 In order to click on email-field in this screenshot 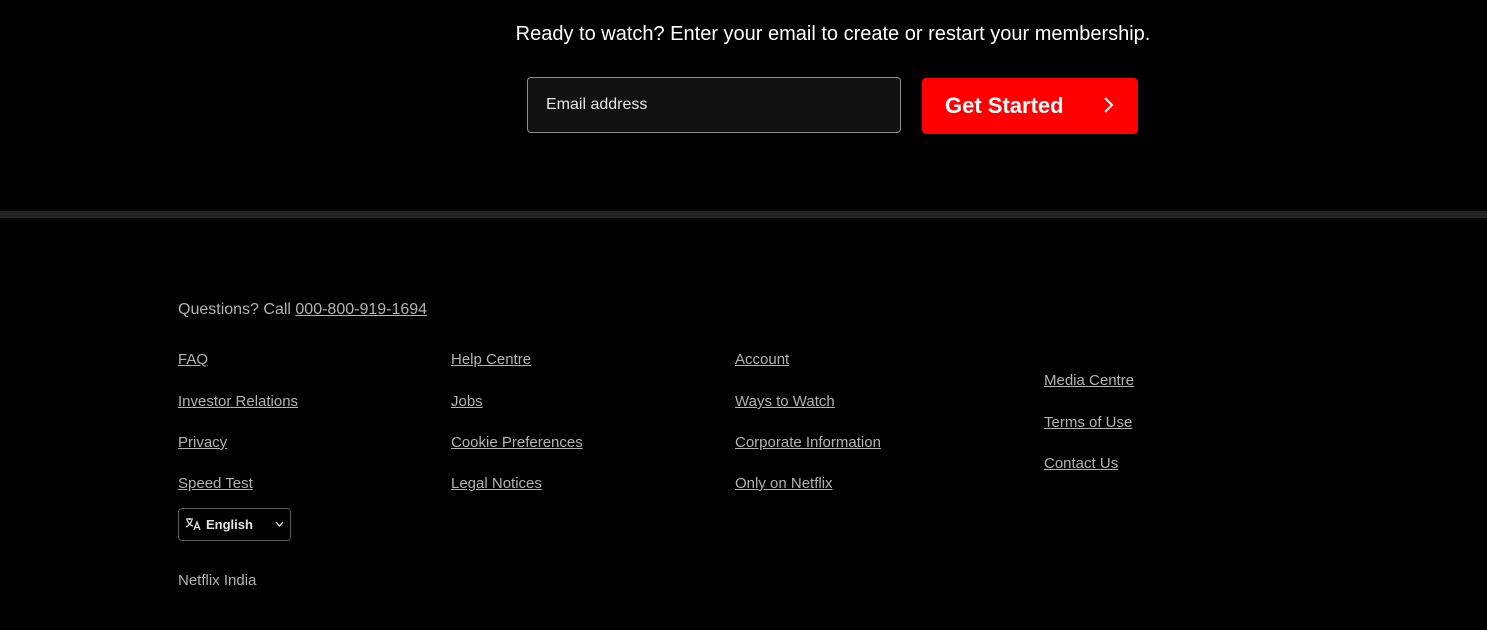, I will do `click(714, 105)`.